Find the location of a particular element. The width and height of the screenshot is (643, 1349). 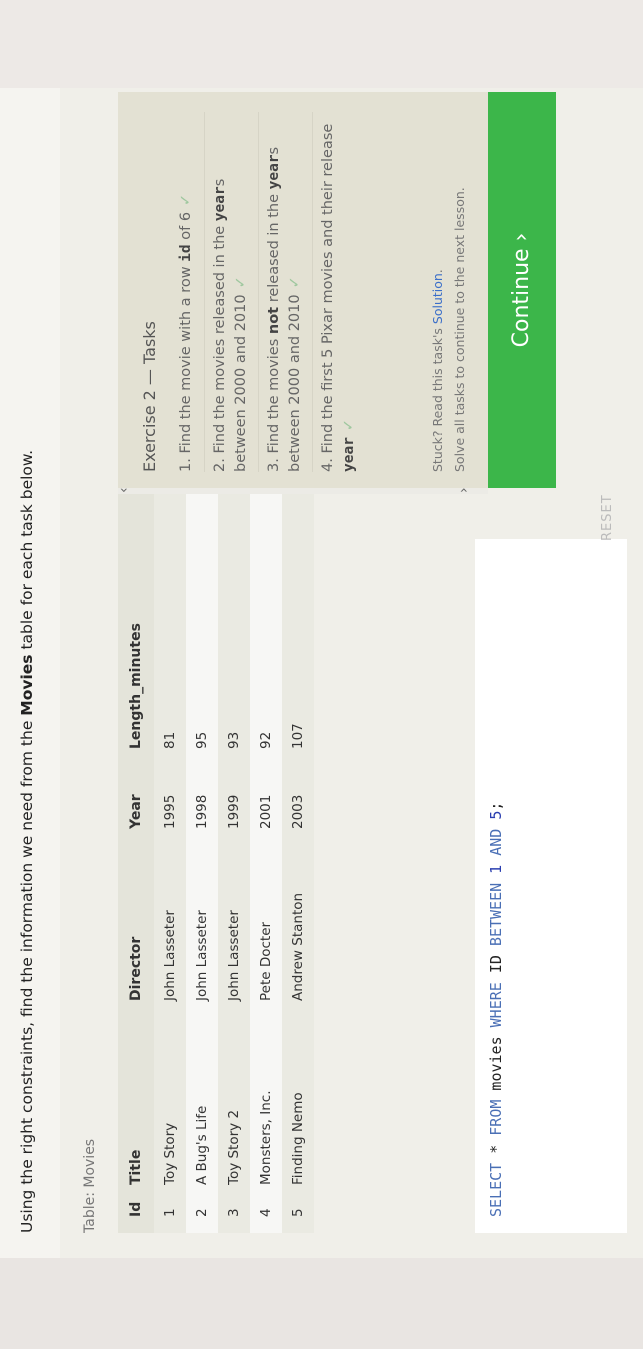

table-cell: 107 is located at coordinates (298, 736).